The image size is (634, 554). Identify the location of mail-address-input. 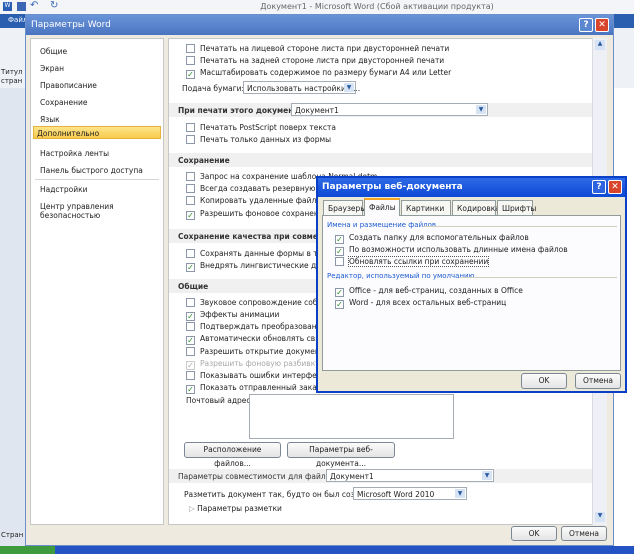
(351, 416).